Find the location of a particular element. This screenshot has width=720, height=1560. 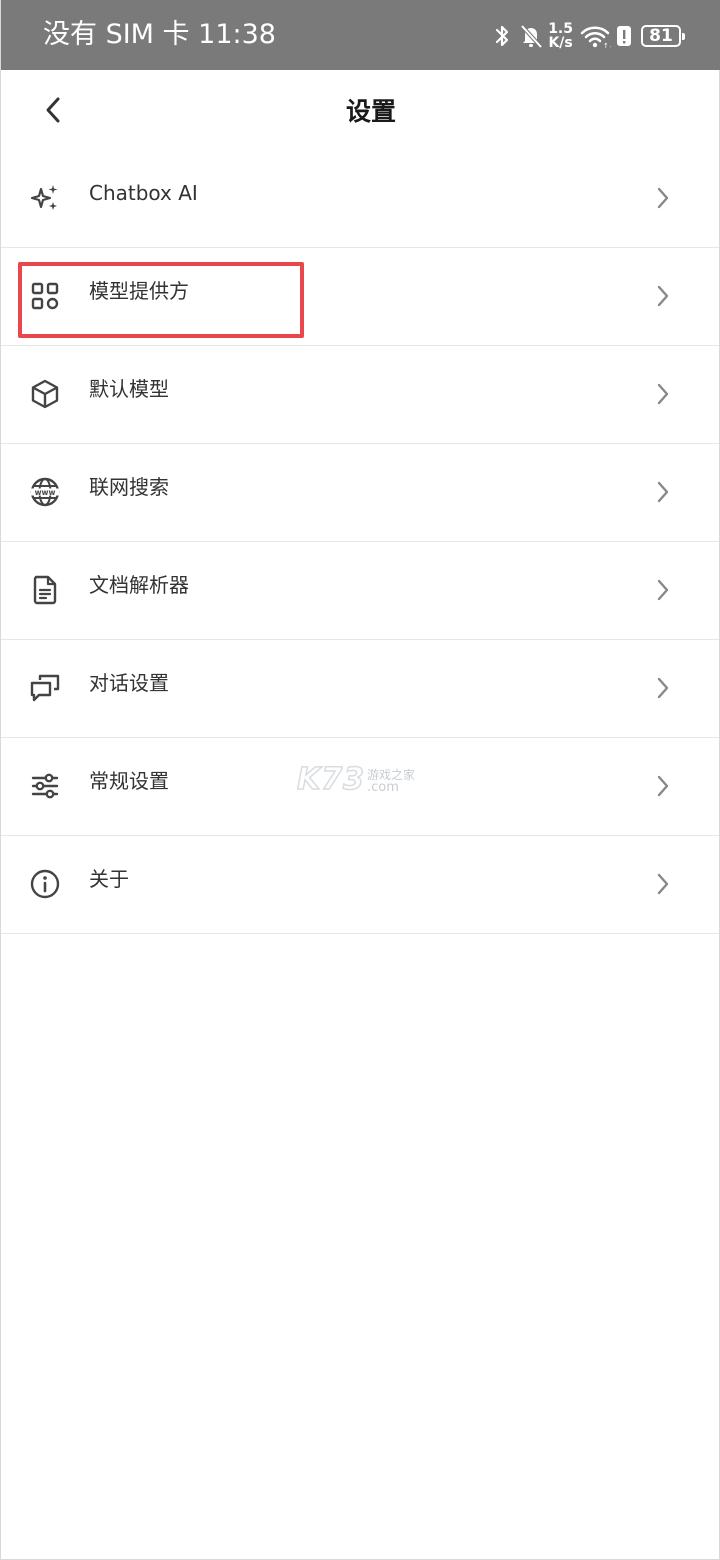

info-icon is located at coordinates (45, 884).